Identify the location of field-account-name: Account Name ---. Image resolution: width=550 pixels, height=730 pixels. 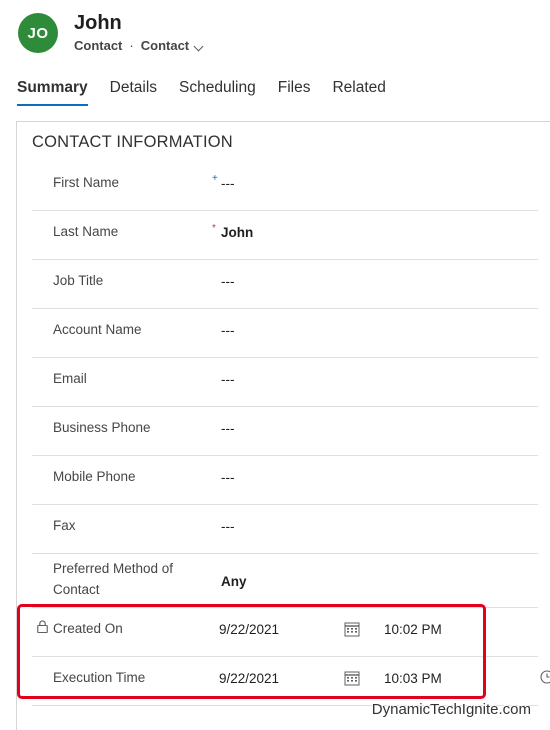
(285, 333).